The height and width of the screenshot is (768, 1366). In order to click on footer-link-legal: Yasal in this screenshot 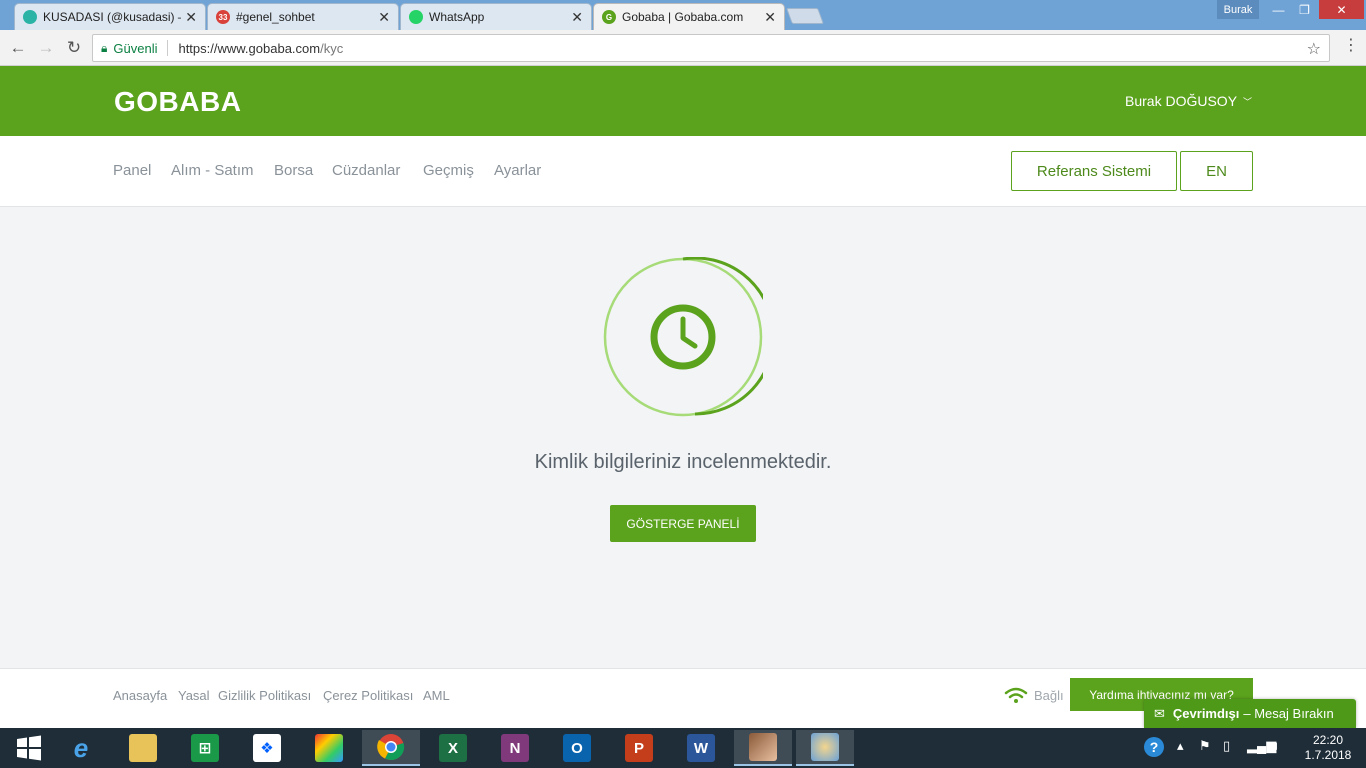, I will do `click(194, 695)`.